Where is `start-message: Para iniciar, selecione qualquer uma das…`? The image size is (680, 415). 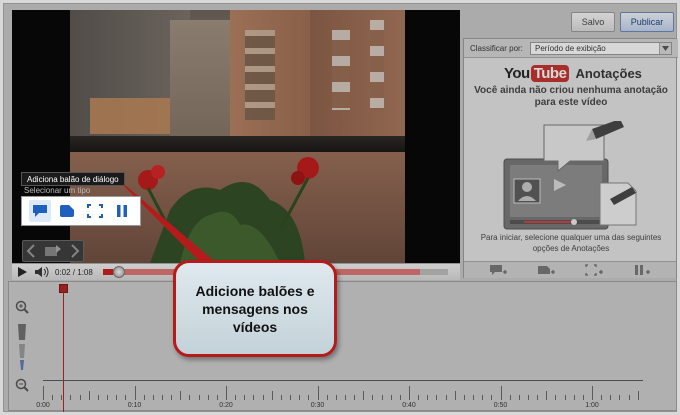 start-message: Para iniciar, selecione qualquer uma das… is located at coordinates (571, 243).